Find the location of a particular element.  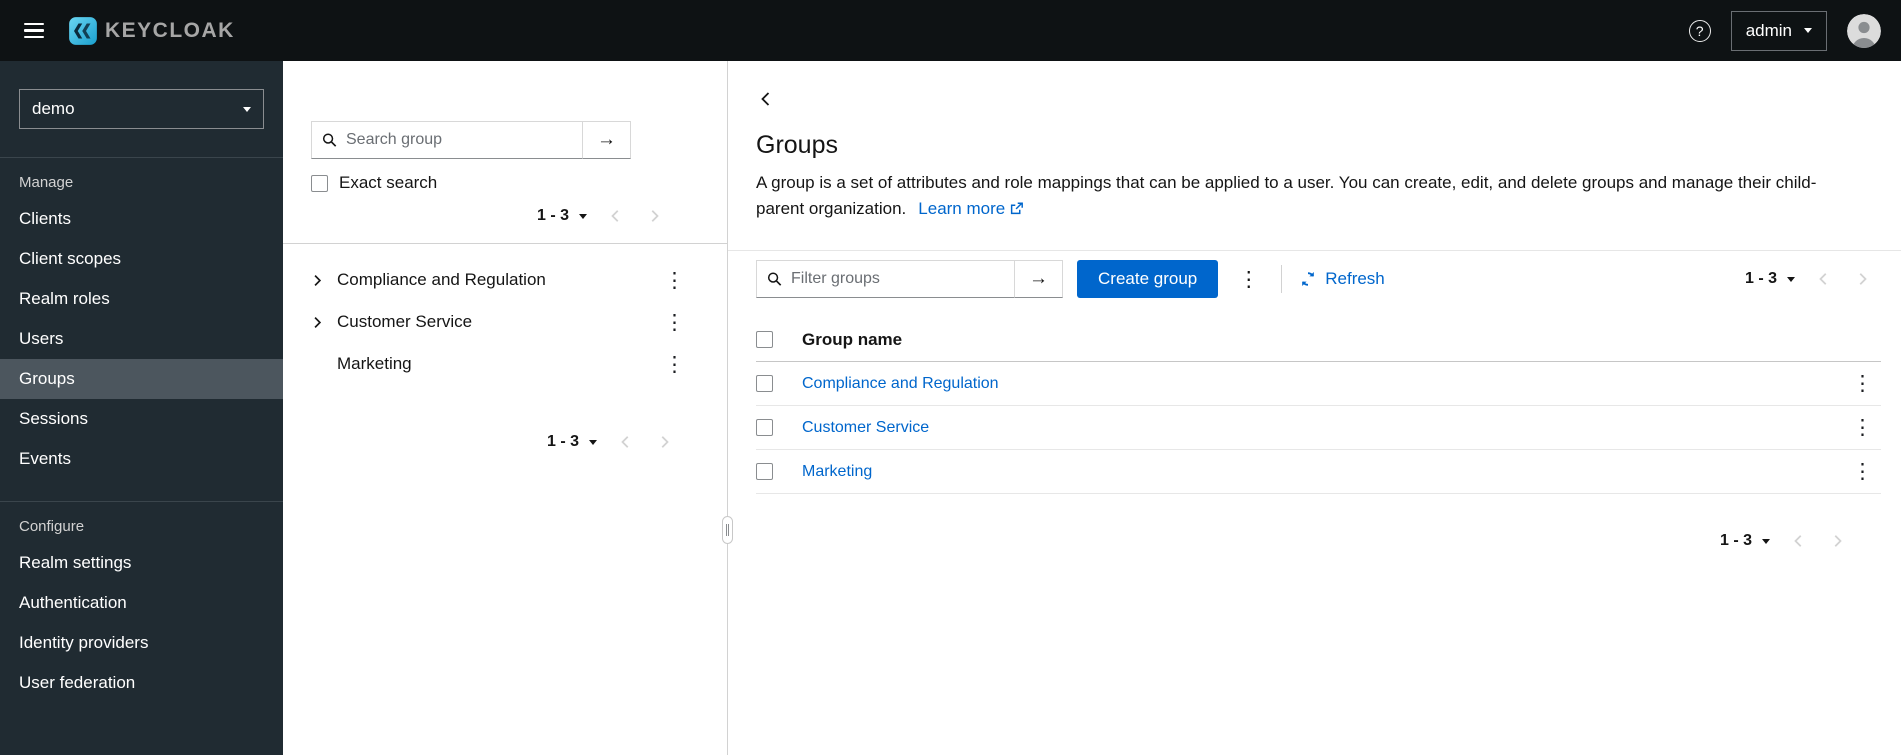

sidebar-item-sessions: Sessions is located at coordinates (141, 419).